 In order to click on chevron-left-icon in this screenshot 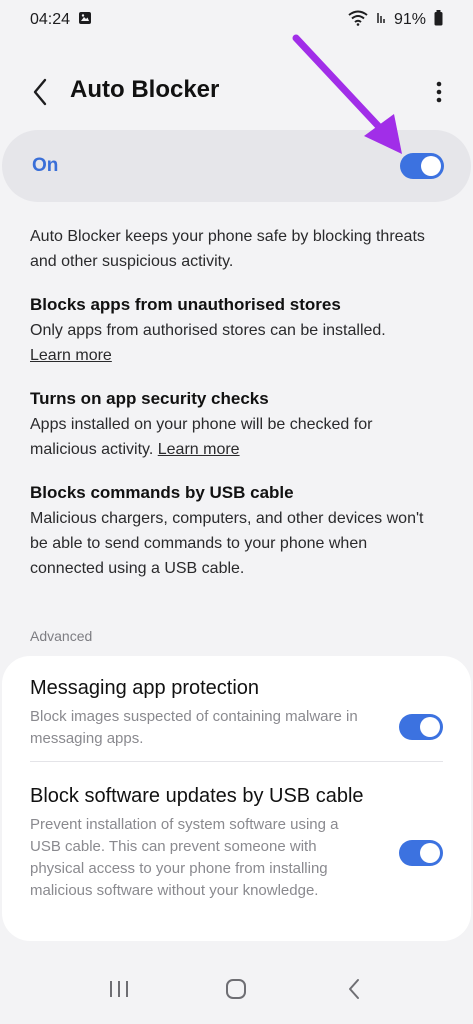, I will do `click(40, 92)`.